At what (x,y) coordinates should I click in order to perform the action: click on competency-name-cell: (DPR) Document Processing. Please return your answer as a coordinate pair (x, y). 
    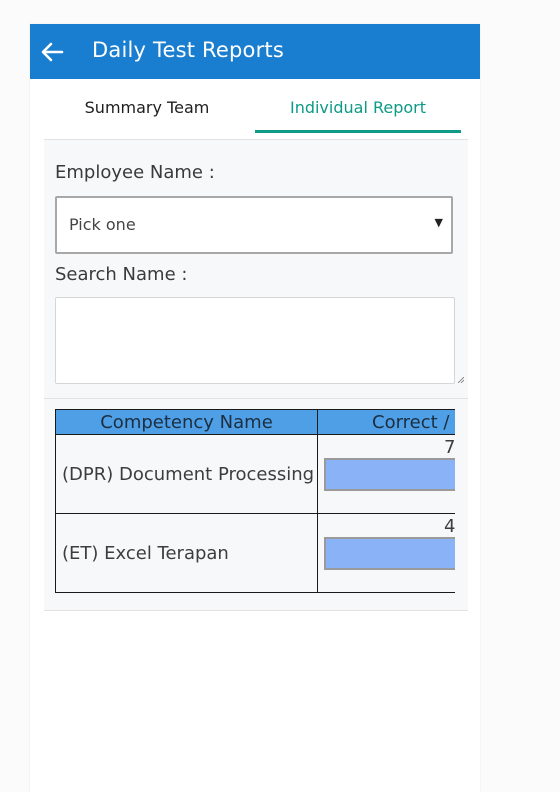
    Looking at the image, I should click on (186, 474).